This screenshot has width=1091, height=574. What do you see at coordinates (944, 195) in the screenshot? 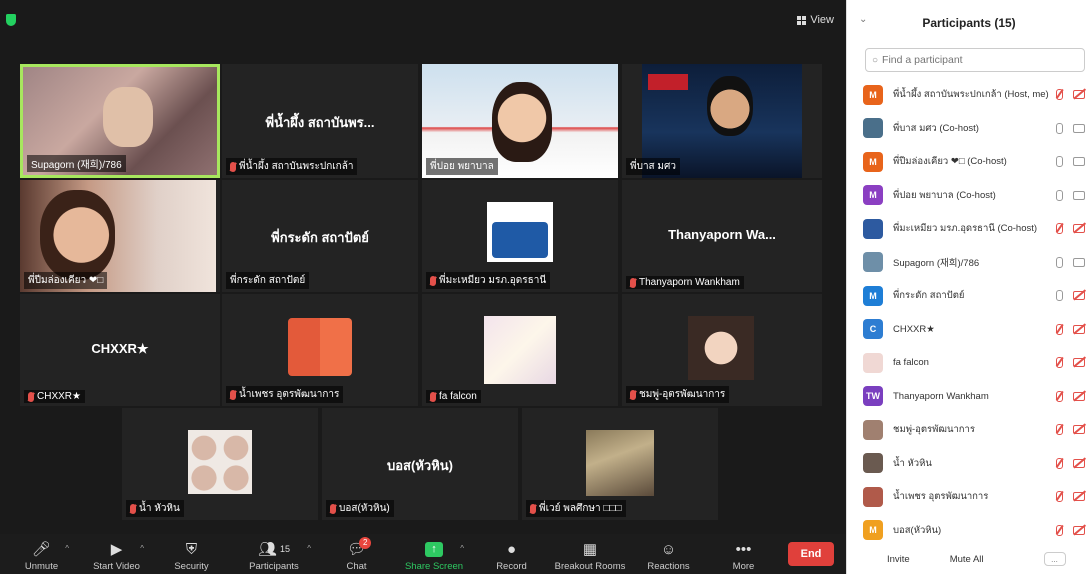
I see `participant-name: พี่ปอย พยาบาล (Co-host)` at bounding box center [944, 195].